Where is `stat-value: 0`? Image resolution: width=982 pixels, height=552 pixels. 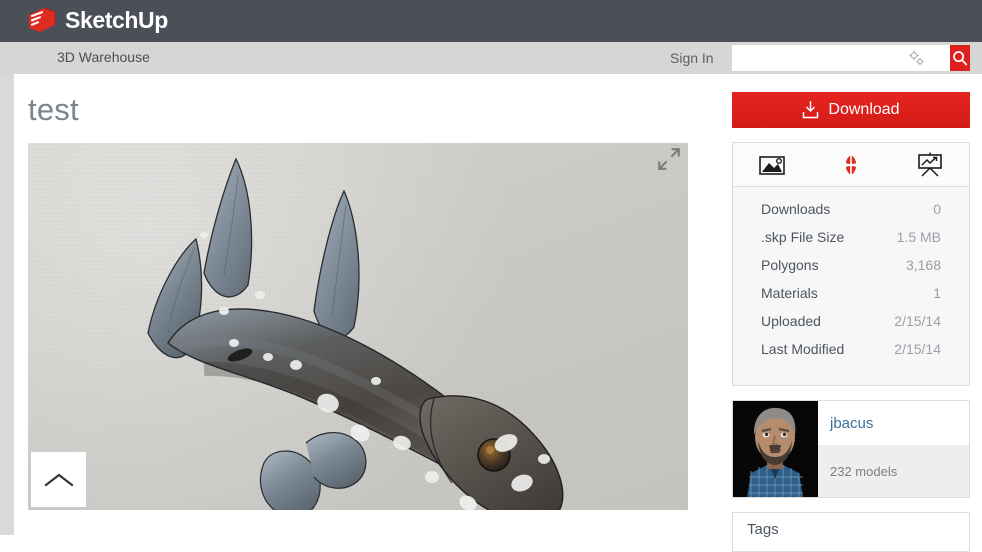 stat-value: 0 is located at coordinates (937, 209).